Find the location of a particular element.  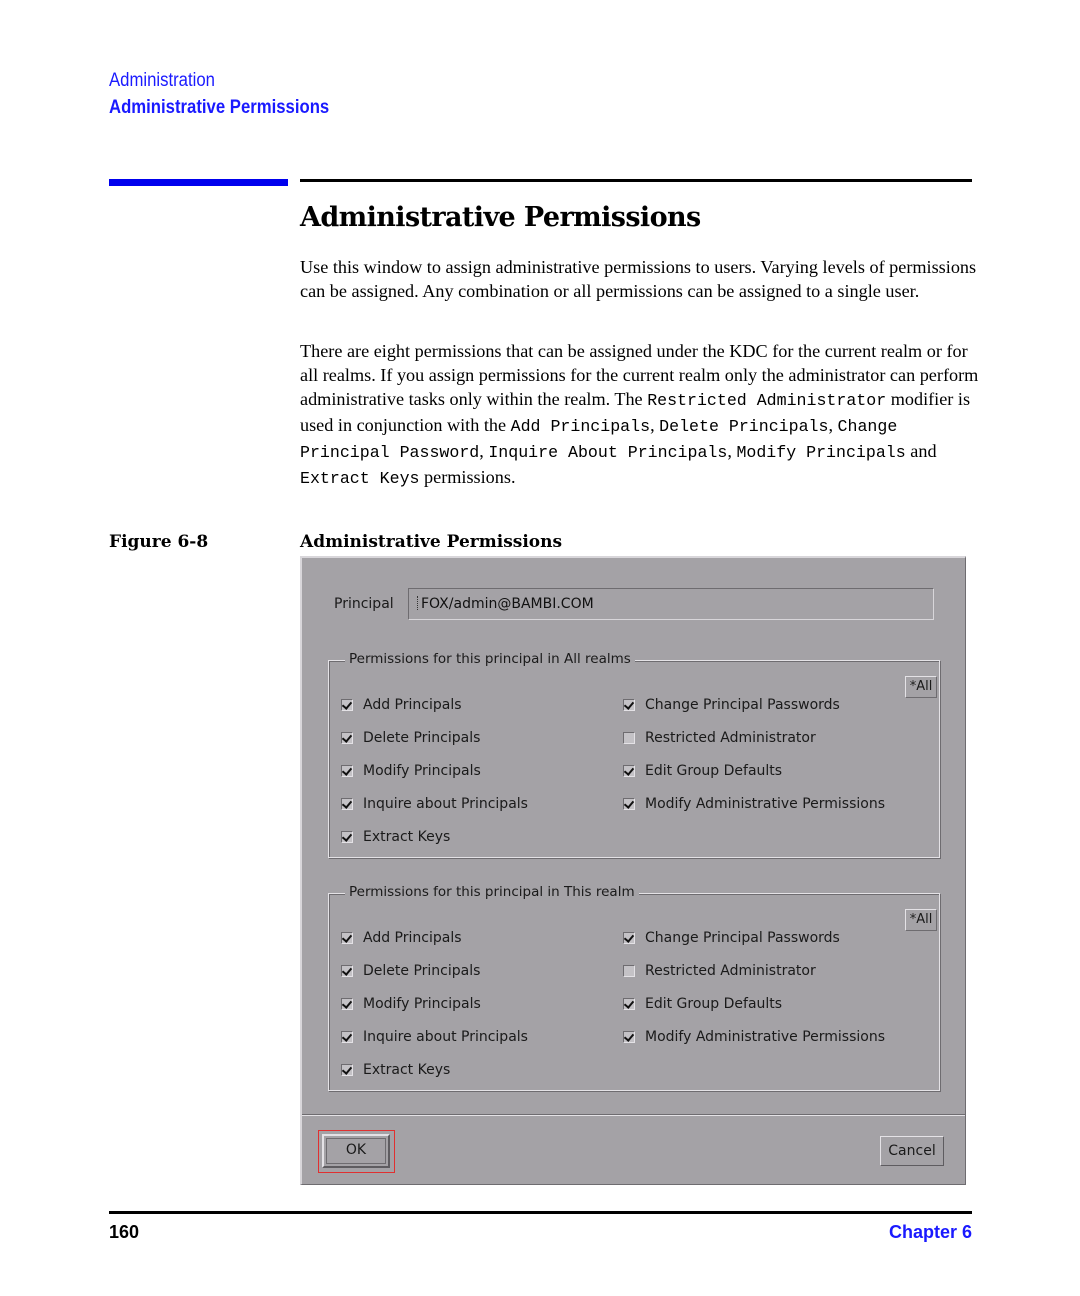

chapter-label: Chapter 6 is located at coordinates (930, 1232).